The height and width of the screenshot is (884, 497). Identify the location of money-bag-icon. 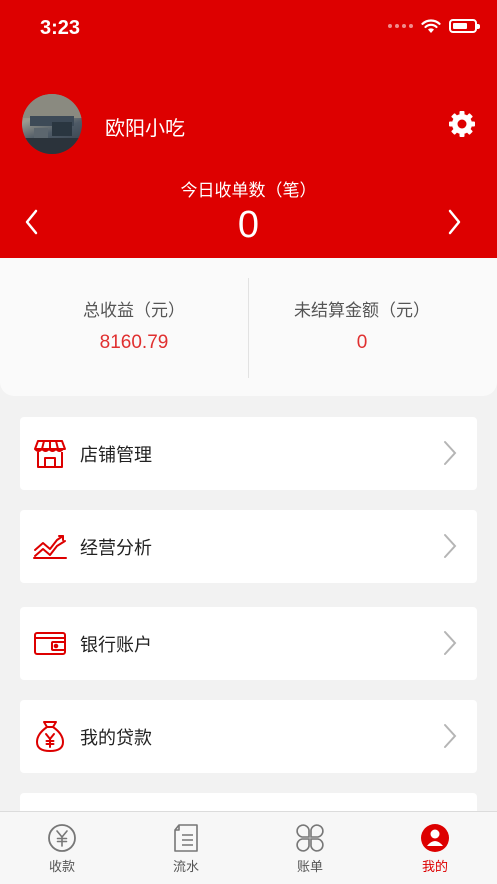
(50, 736).